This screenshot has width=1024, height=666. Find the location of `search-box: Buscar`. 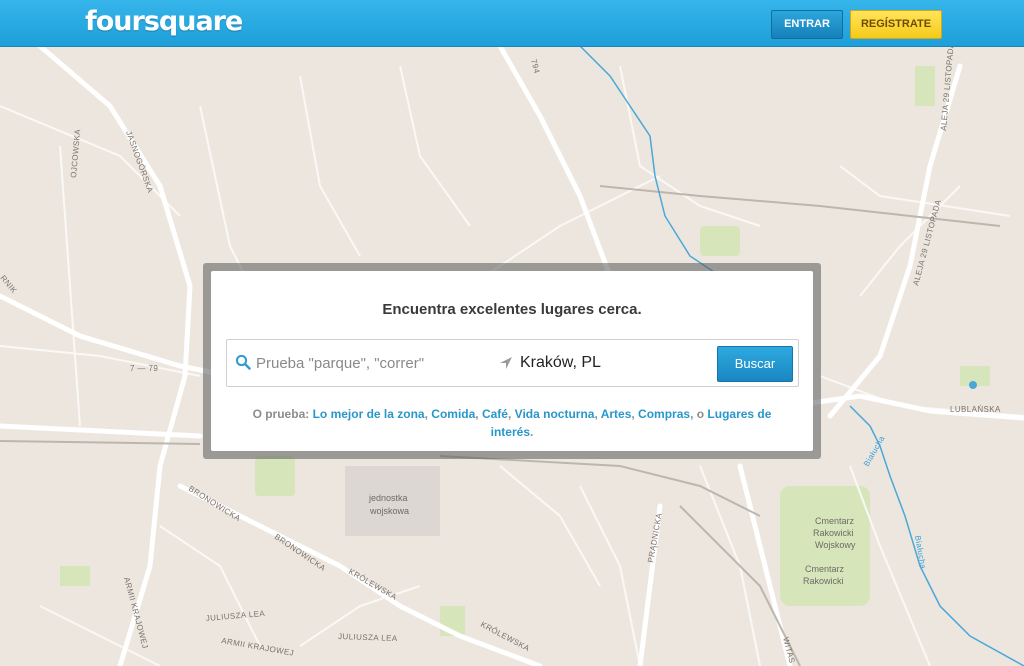

search-box: Buscar is located at coordinates (512, 363).